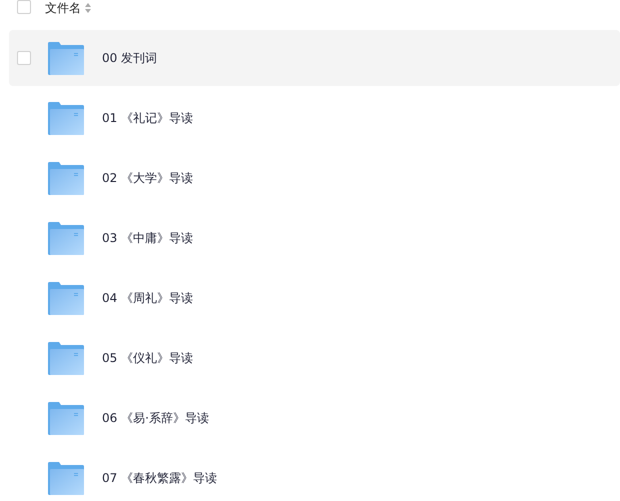 The height and width of the screenshot is (501, 620). What do you see at coordinates (148, 358) in the screenshot?
I see `file-name: 05 《仪礼》导读` at bounding box center [148, 358].